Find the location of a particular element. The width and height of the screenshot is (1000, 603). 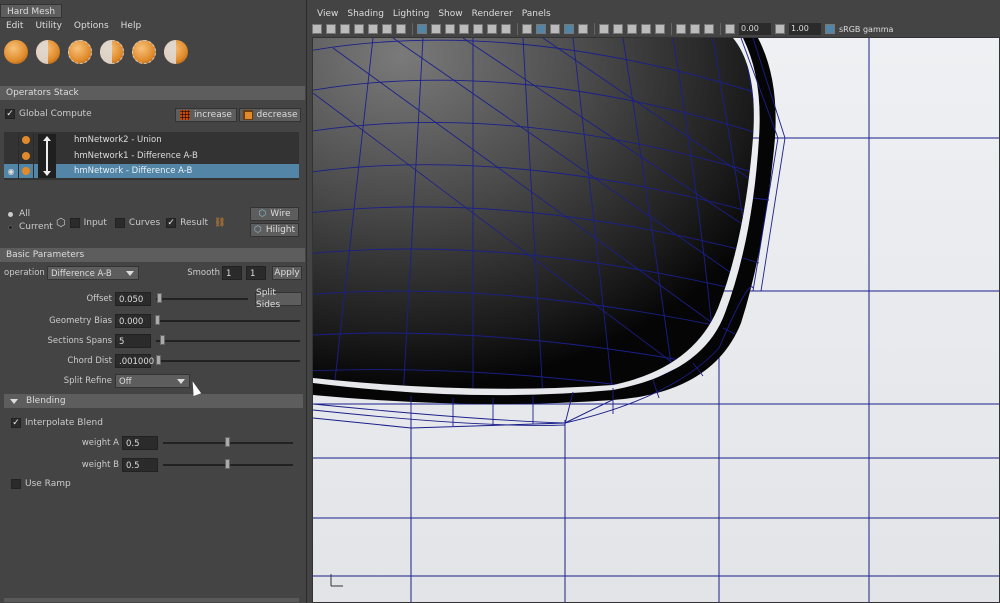

smooth-shade-icon is located at coordinates (541, 29).